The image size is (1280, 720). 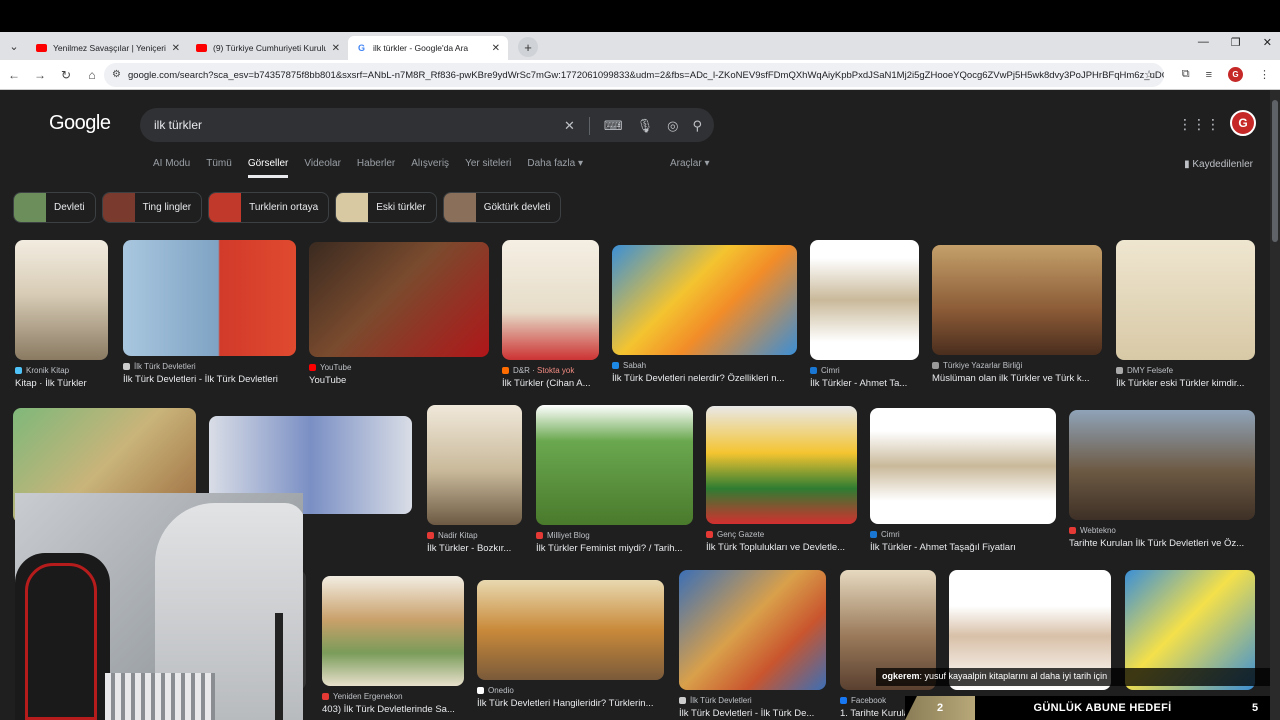 What do you see at coordinates (488, 168) in the screenshot?
I see `tab-places: Yer siteleri` at bounding box center [488, 168].